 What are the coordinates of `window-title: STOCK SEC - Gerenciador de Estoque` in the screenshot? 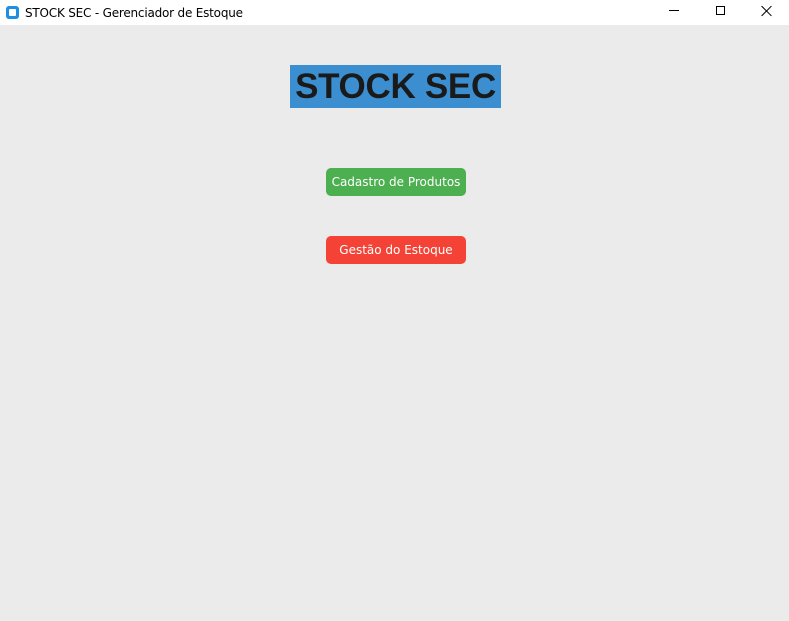 It's located at (134, 12).